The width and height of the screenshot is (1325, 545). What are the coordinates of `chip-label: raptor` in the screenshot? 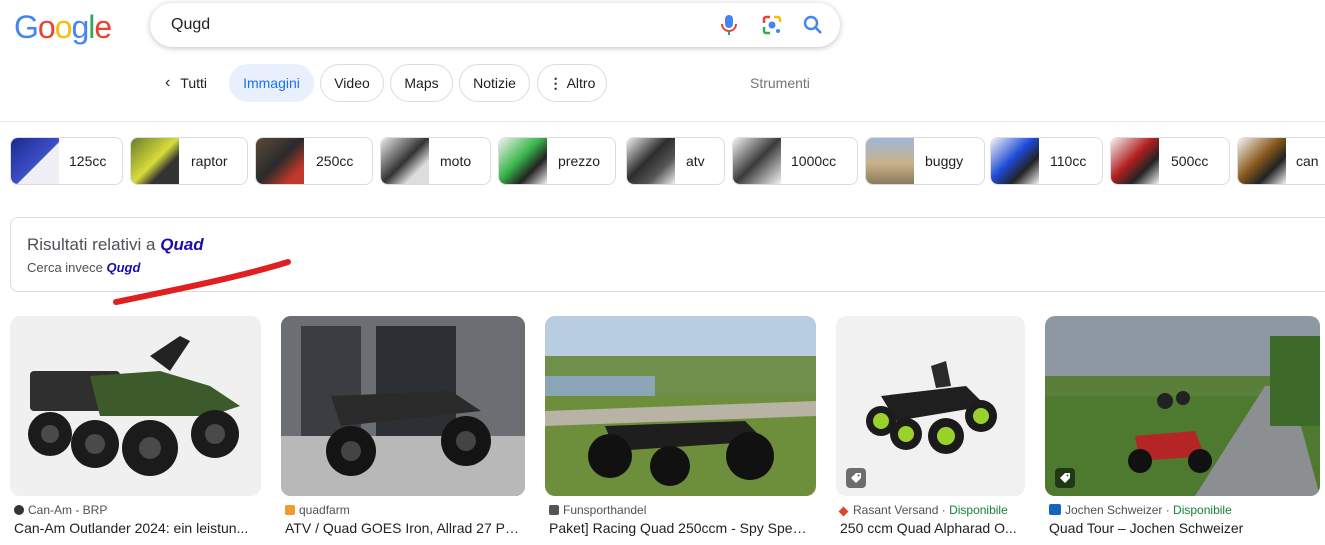 It's located at (209, 161).